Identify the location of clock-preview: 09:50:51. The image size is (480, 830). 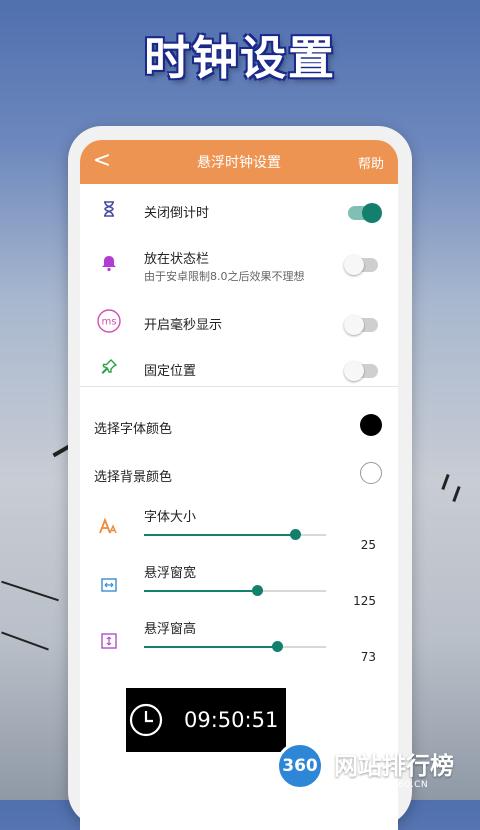
(206, 720).